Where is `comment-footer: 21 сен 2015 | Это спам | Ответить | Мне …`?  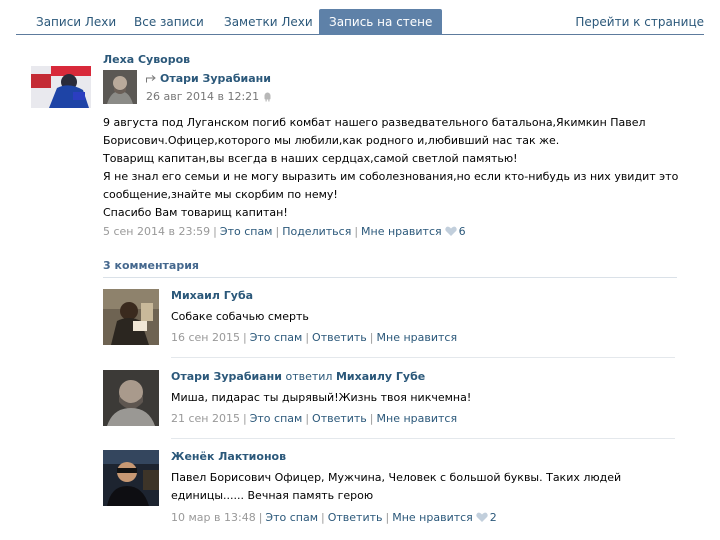 comment-footer: 21 сен 2015 | Это спам | Ответить | Мне … is located at coordinates (314, 418).